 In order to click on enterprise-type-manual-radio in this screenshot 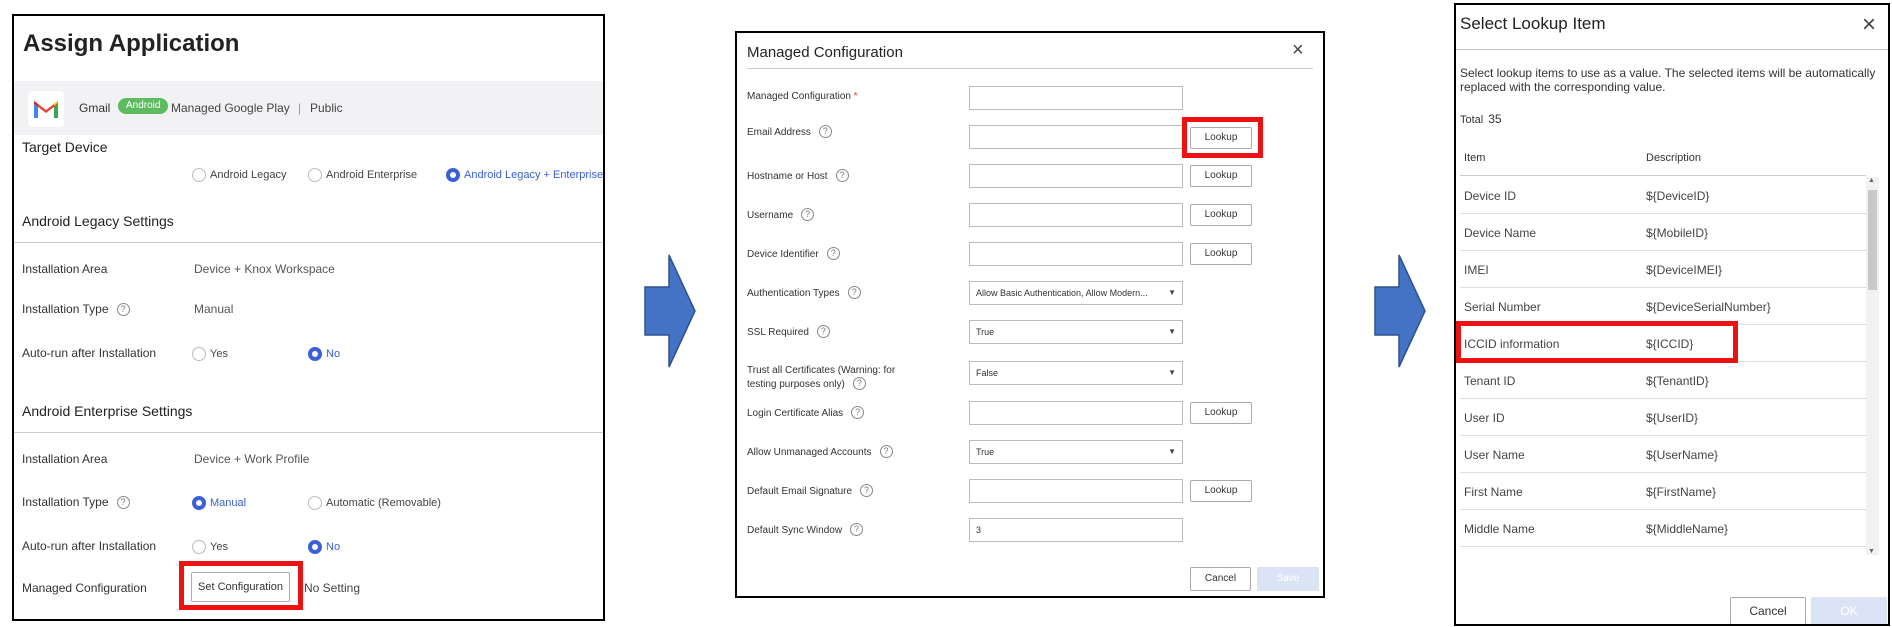, I will do `click(199, 503)`.